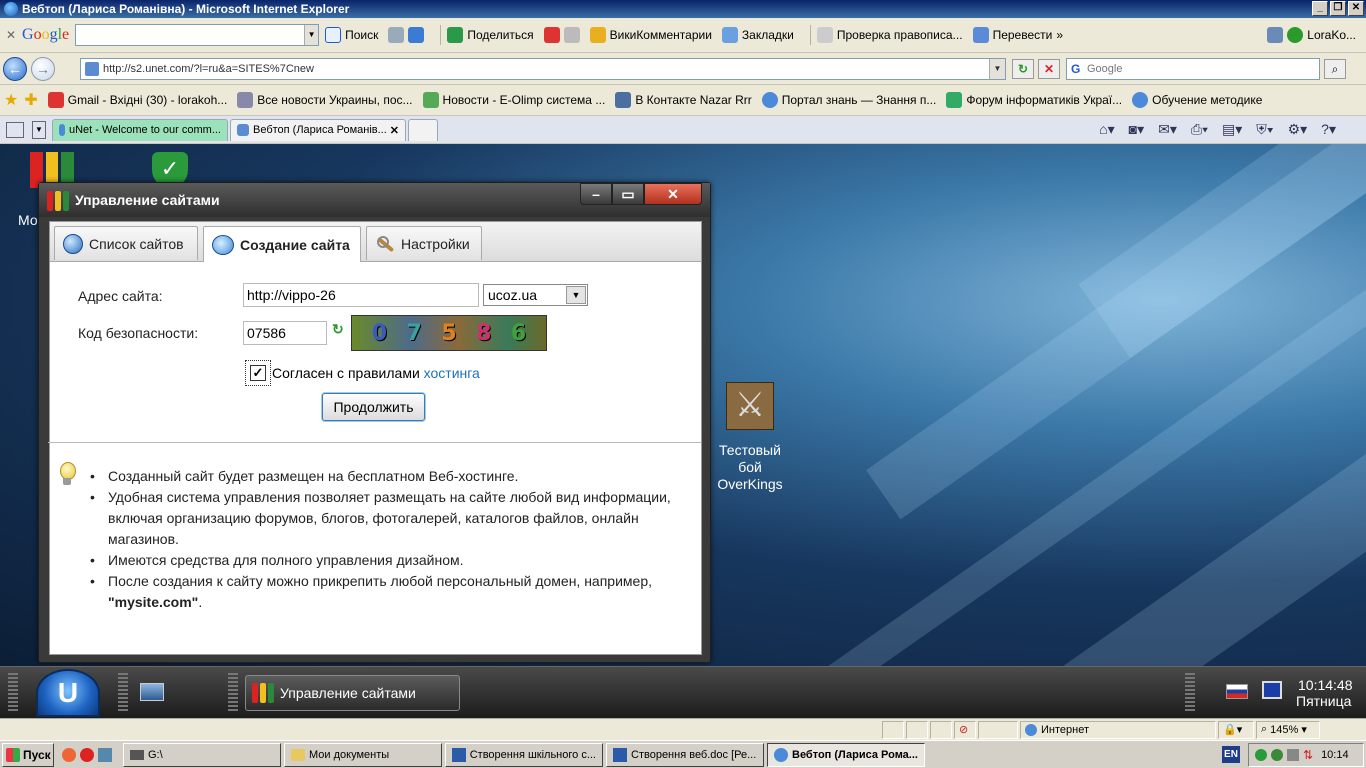 This screenshot has width=1366, height=768. Describe the element at coordinates (361, 295) in the screenshot. I see `site-address-input: http://vippo-26` at that location.